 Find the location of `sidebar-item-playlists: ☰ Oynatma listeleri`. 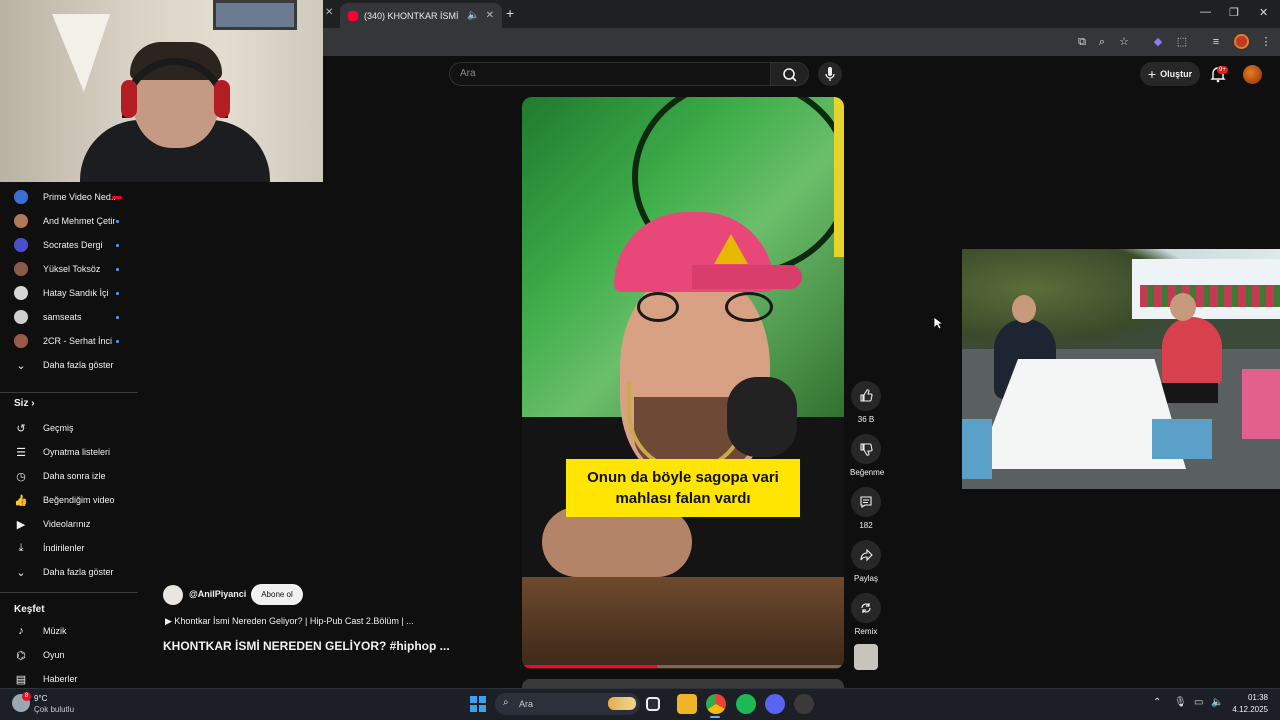

sidebar-item-playlists: ☰ Oynatma listeleri is located at coordinates (70, 452).